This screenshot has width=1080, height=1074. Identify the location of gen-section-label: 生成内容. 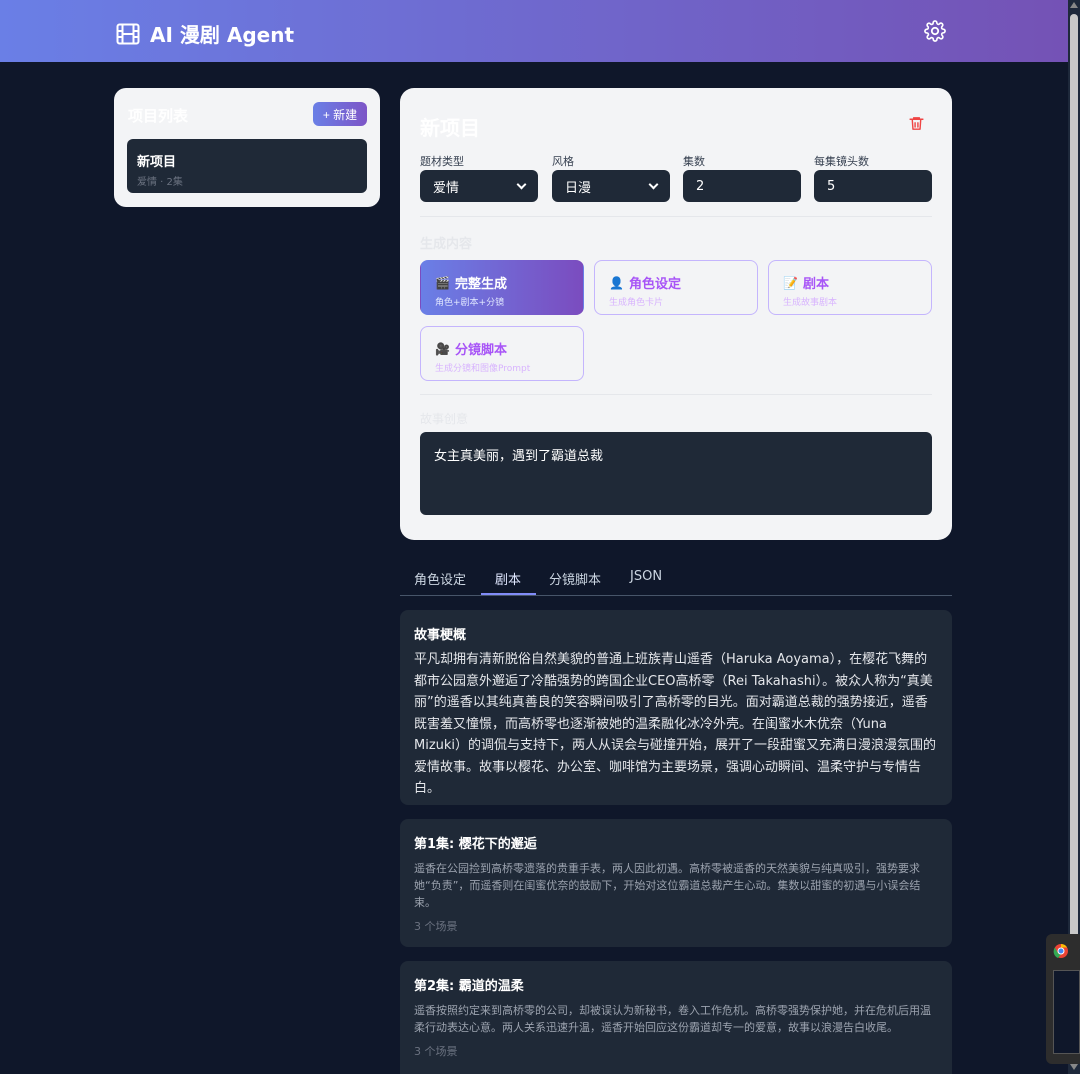
(446, 244).